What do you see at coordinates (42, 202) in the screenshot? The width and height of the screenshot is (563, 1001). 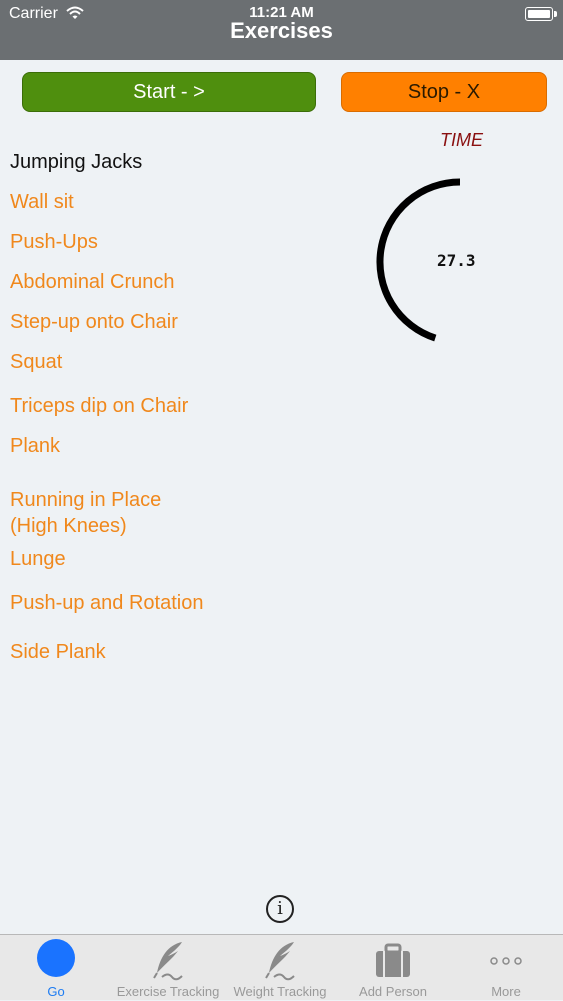 I see `exercise-item-wall-sit: Wall sit` at bounding box center [42, 202].